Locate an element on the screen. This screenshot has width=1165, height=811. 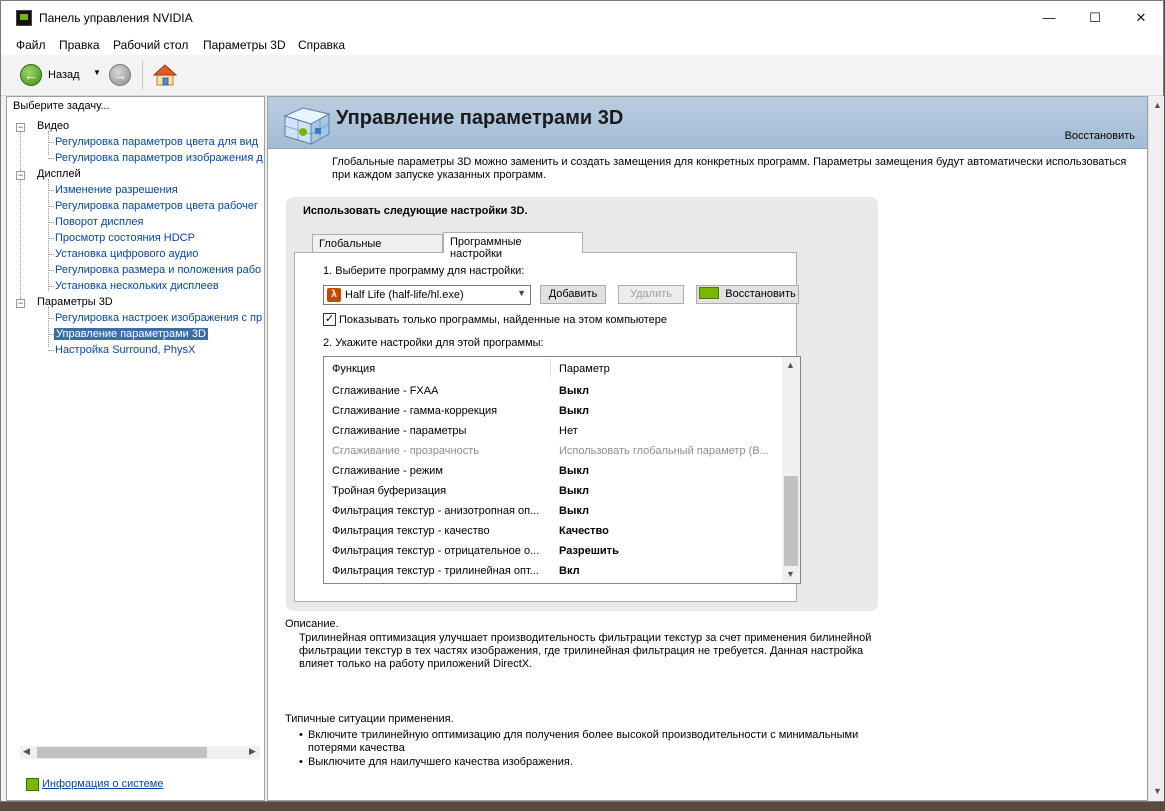
tree-item-image-preview: Регулировка настроек изображения с пр is located at coordinates (158, 318).